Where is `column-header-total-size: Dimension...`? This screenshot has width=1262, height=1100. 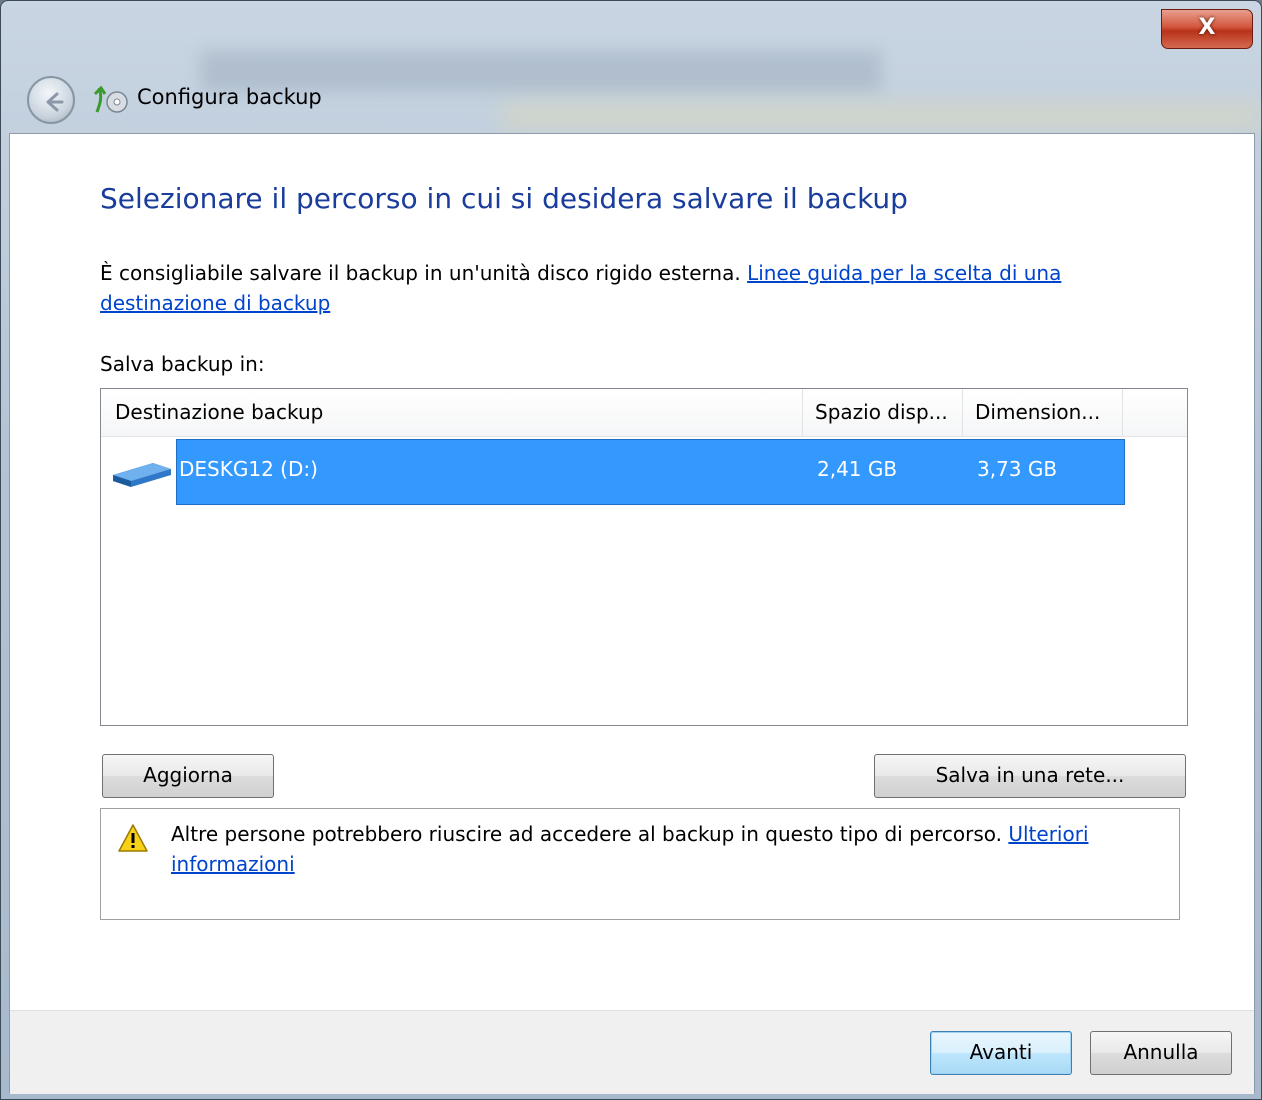
column-header-total-size: Dimension... is located at coordinates (1043, 413).